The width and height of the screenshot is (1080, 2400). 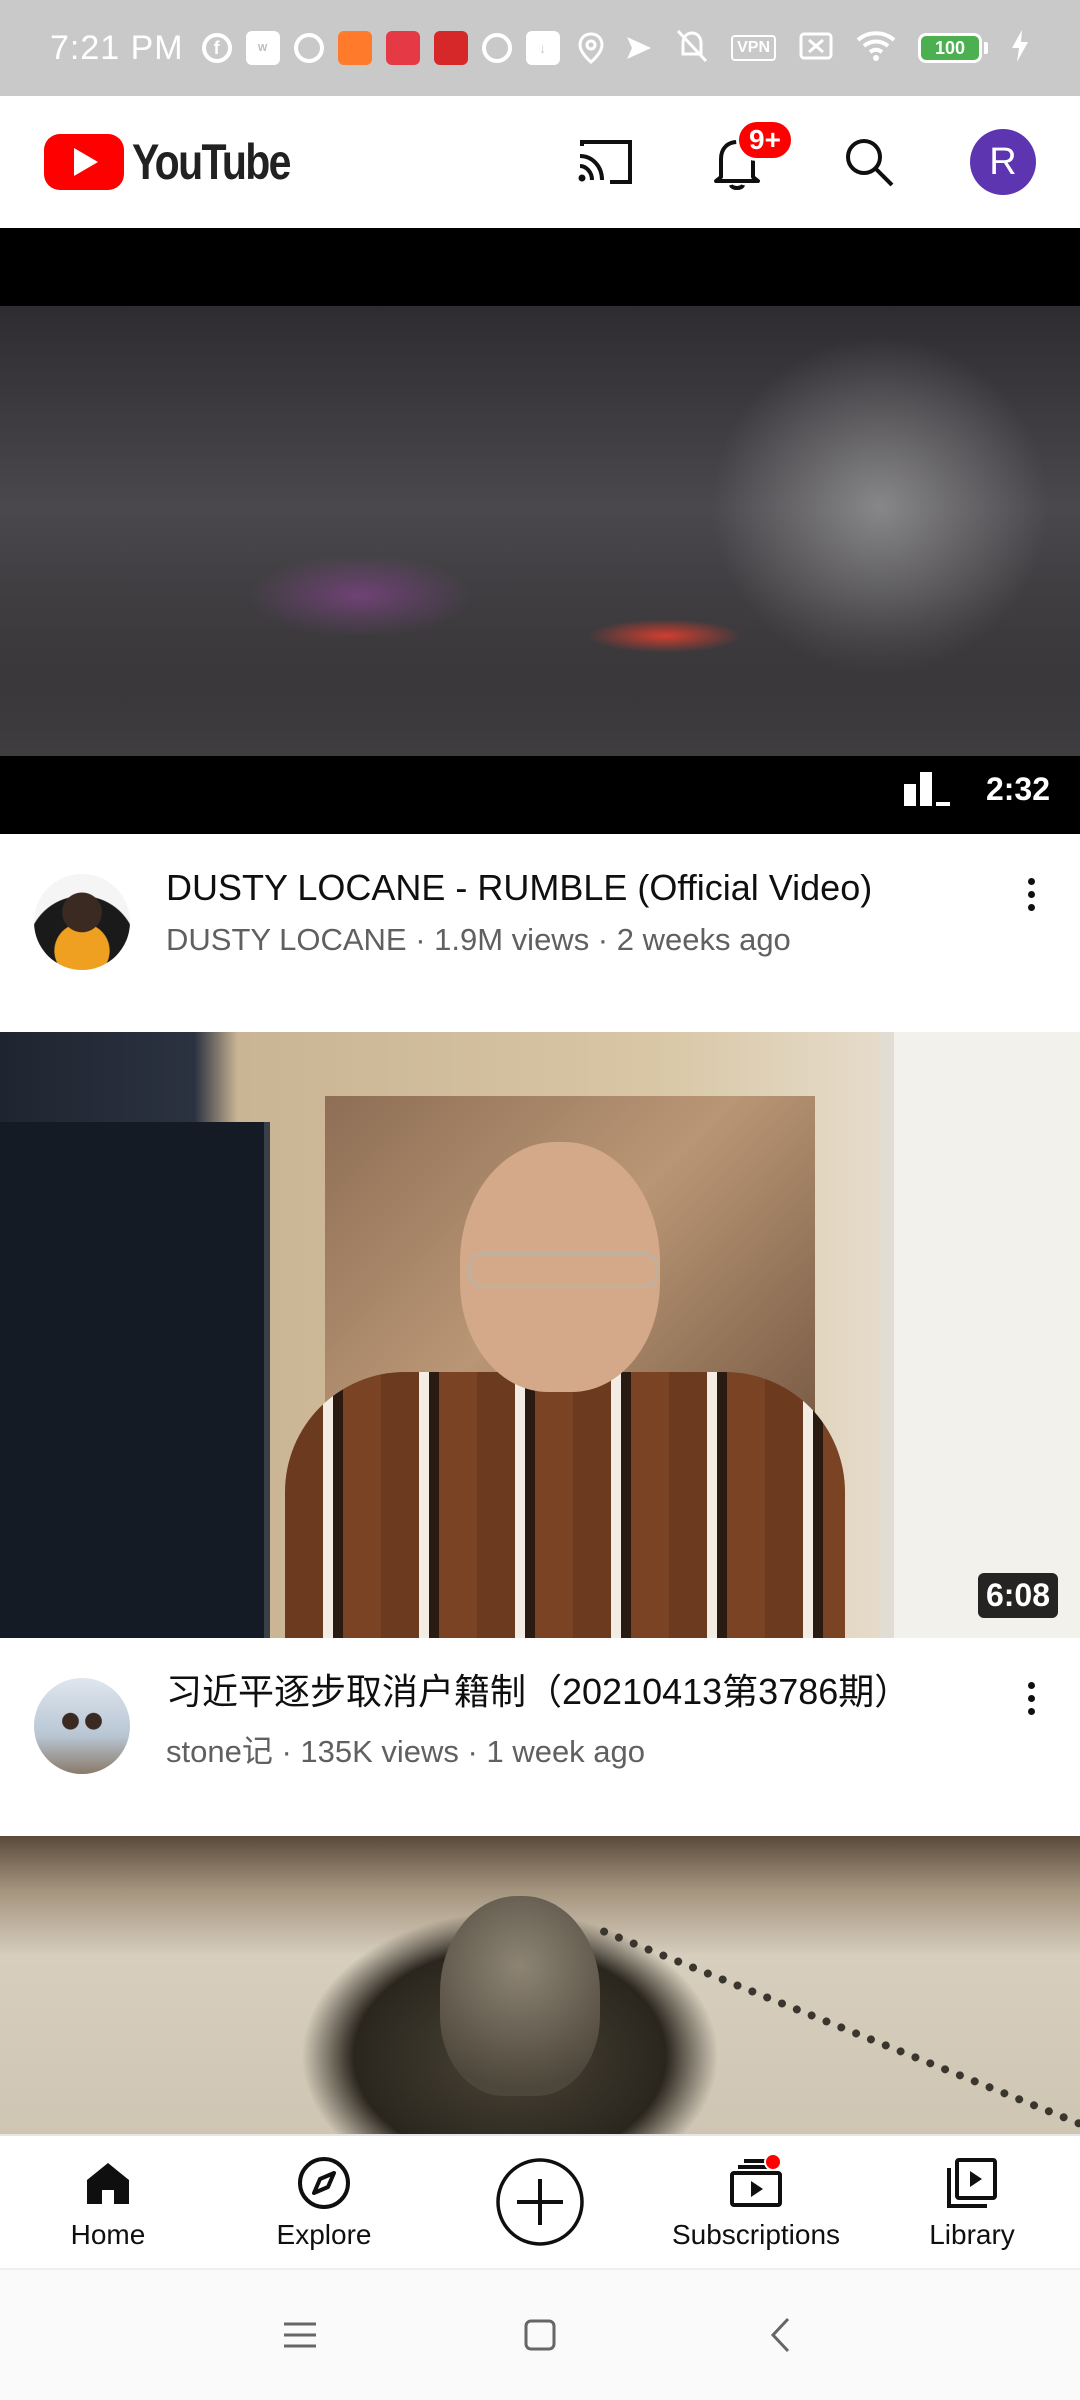 I want to click on app-header: YouTube 9+ R, so click(x=540, y=162).